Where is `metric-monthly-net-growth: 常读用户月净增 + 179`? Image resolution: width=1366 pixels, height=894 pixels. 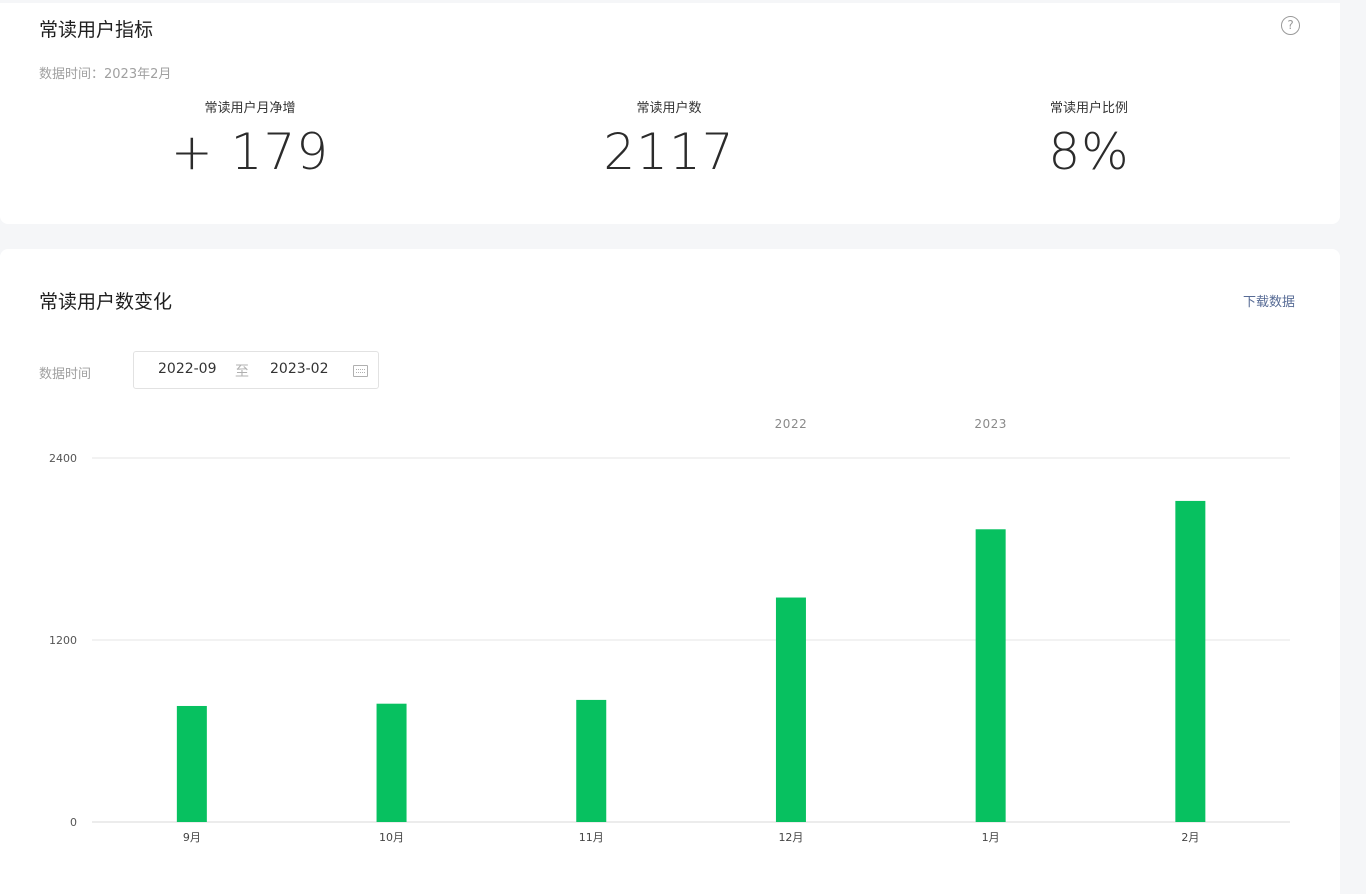 metric-monthly-net-growth: 常读用户月净增 + 179 is located at coordinates (250, 141).